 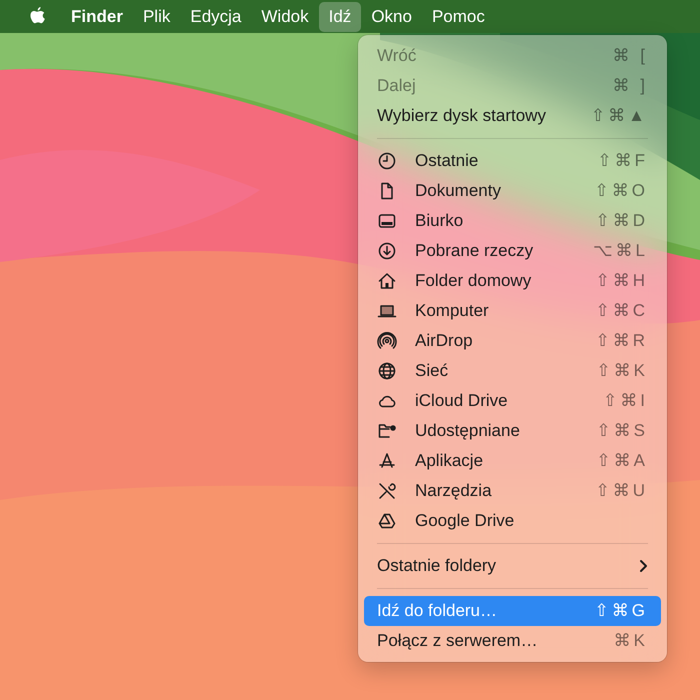 I want to click on menu-item-label: iCloud Drive, so click(x=462, y=401).